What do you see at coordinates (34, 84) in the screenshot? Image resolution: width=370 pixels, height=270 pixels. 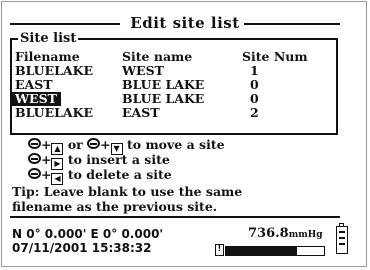 I see `site-filename: EAST` at bounding box center [34, 84].